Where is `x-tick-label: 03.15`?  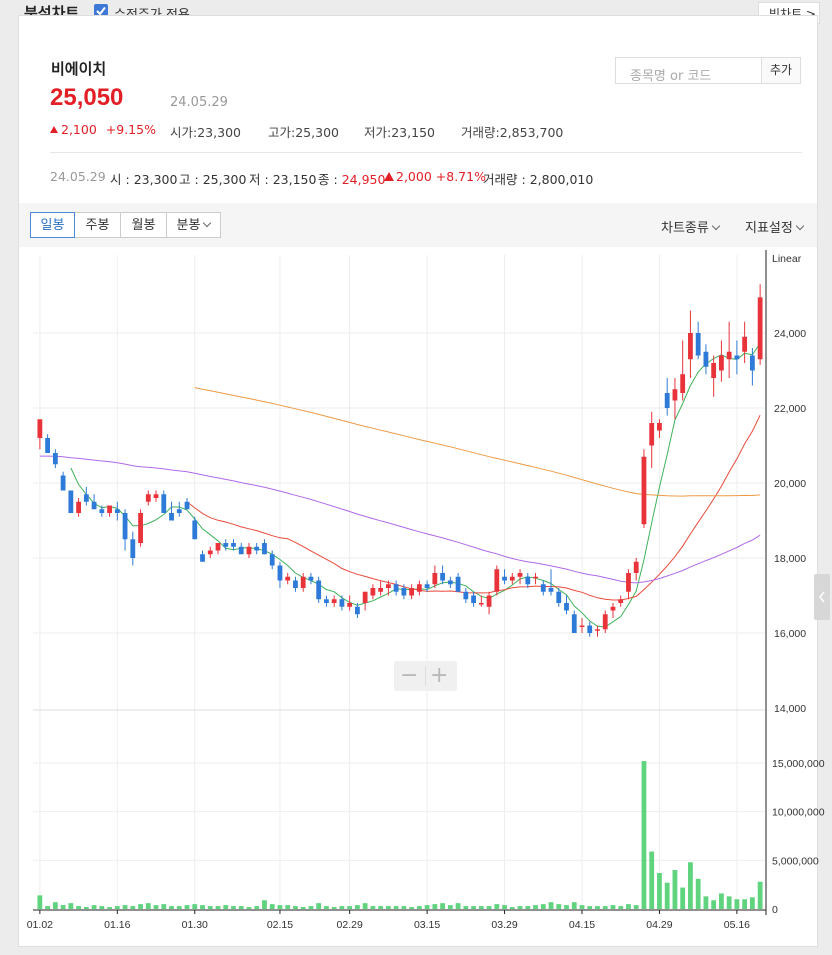
x-tick-label: 03.15 is located at coordinates (427, 925).